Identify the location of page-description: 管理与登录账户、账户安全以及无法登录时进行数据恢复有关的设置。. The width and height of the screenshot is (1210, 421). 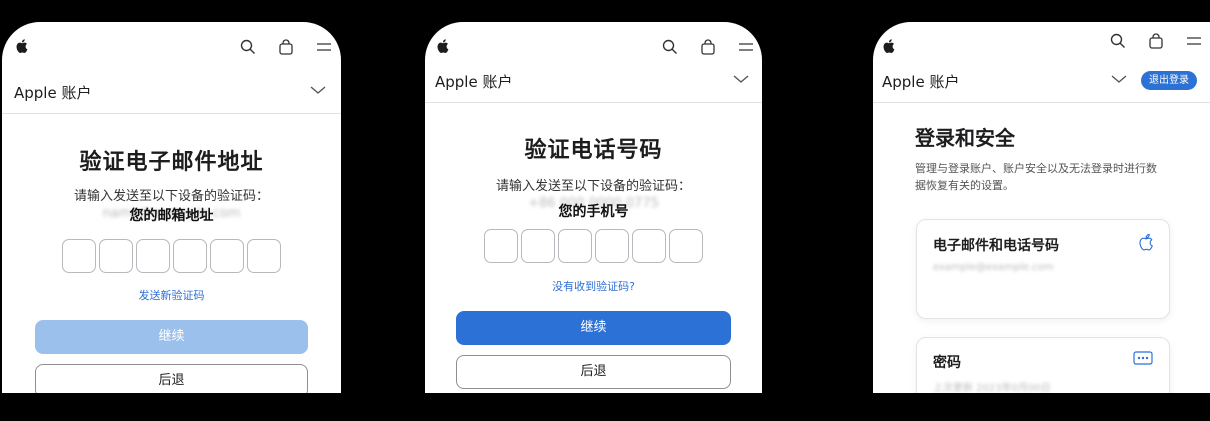
(1036, 177).